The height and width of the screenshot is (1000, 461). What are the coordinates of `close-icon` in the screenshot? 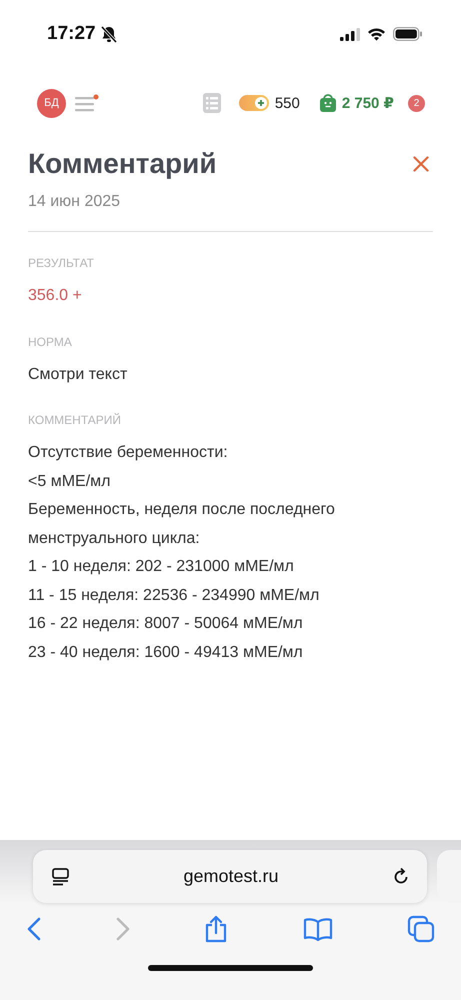 It's located at (421, 164).